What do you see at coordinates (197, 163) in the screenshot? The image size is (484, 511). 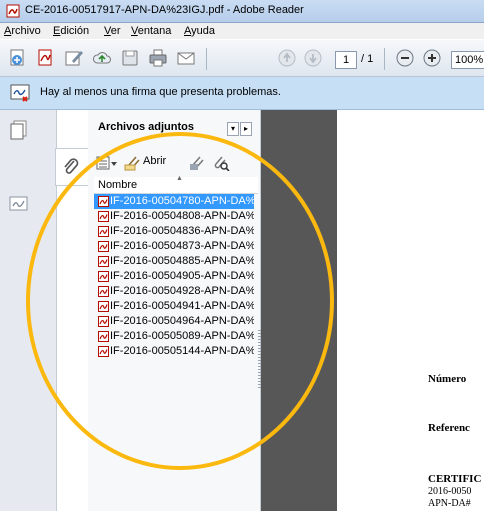 I see `save-attachment-icon` at bounding box center [197, 163].